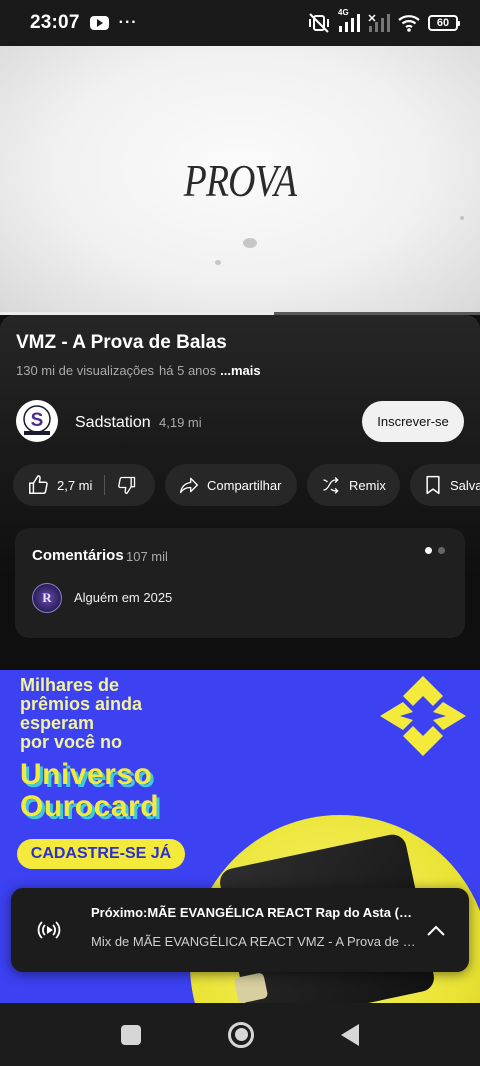 Image resolution: width=480 pixels, height=1066 pixels. I want to click on comments-title: Comentários, so click(78, 555).